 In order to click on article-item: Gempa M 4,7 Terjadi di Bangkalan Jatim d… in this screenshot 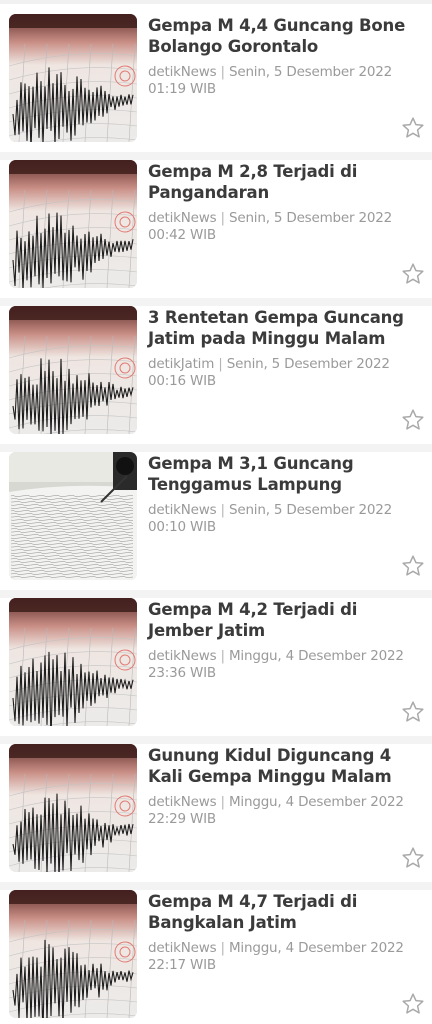, I will do `click(216, 957)`.